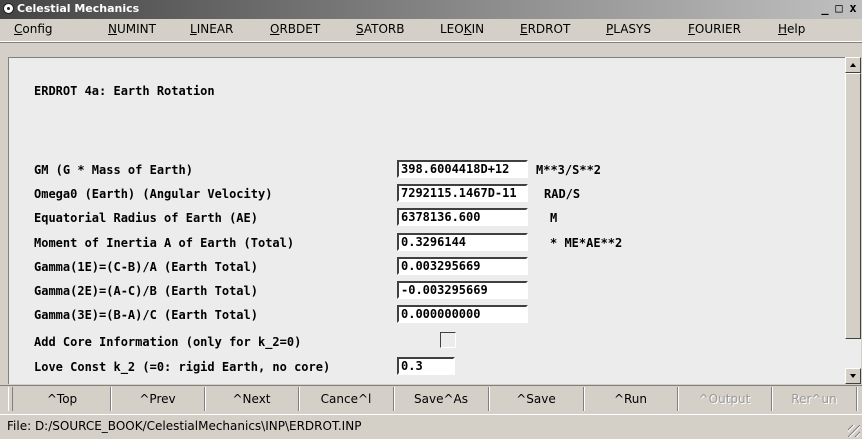 Image resolution: width=862 pixels, height=439 pixels. Describe the element at coordinates (462, 242) in the screenshot. I see `inertia-input: 0.3296144` at that location.